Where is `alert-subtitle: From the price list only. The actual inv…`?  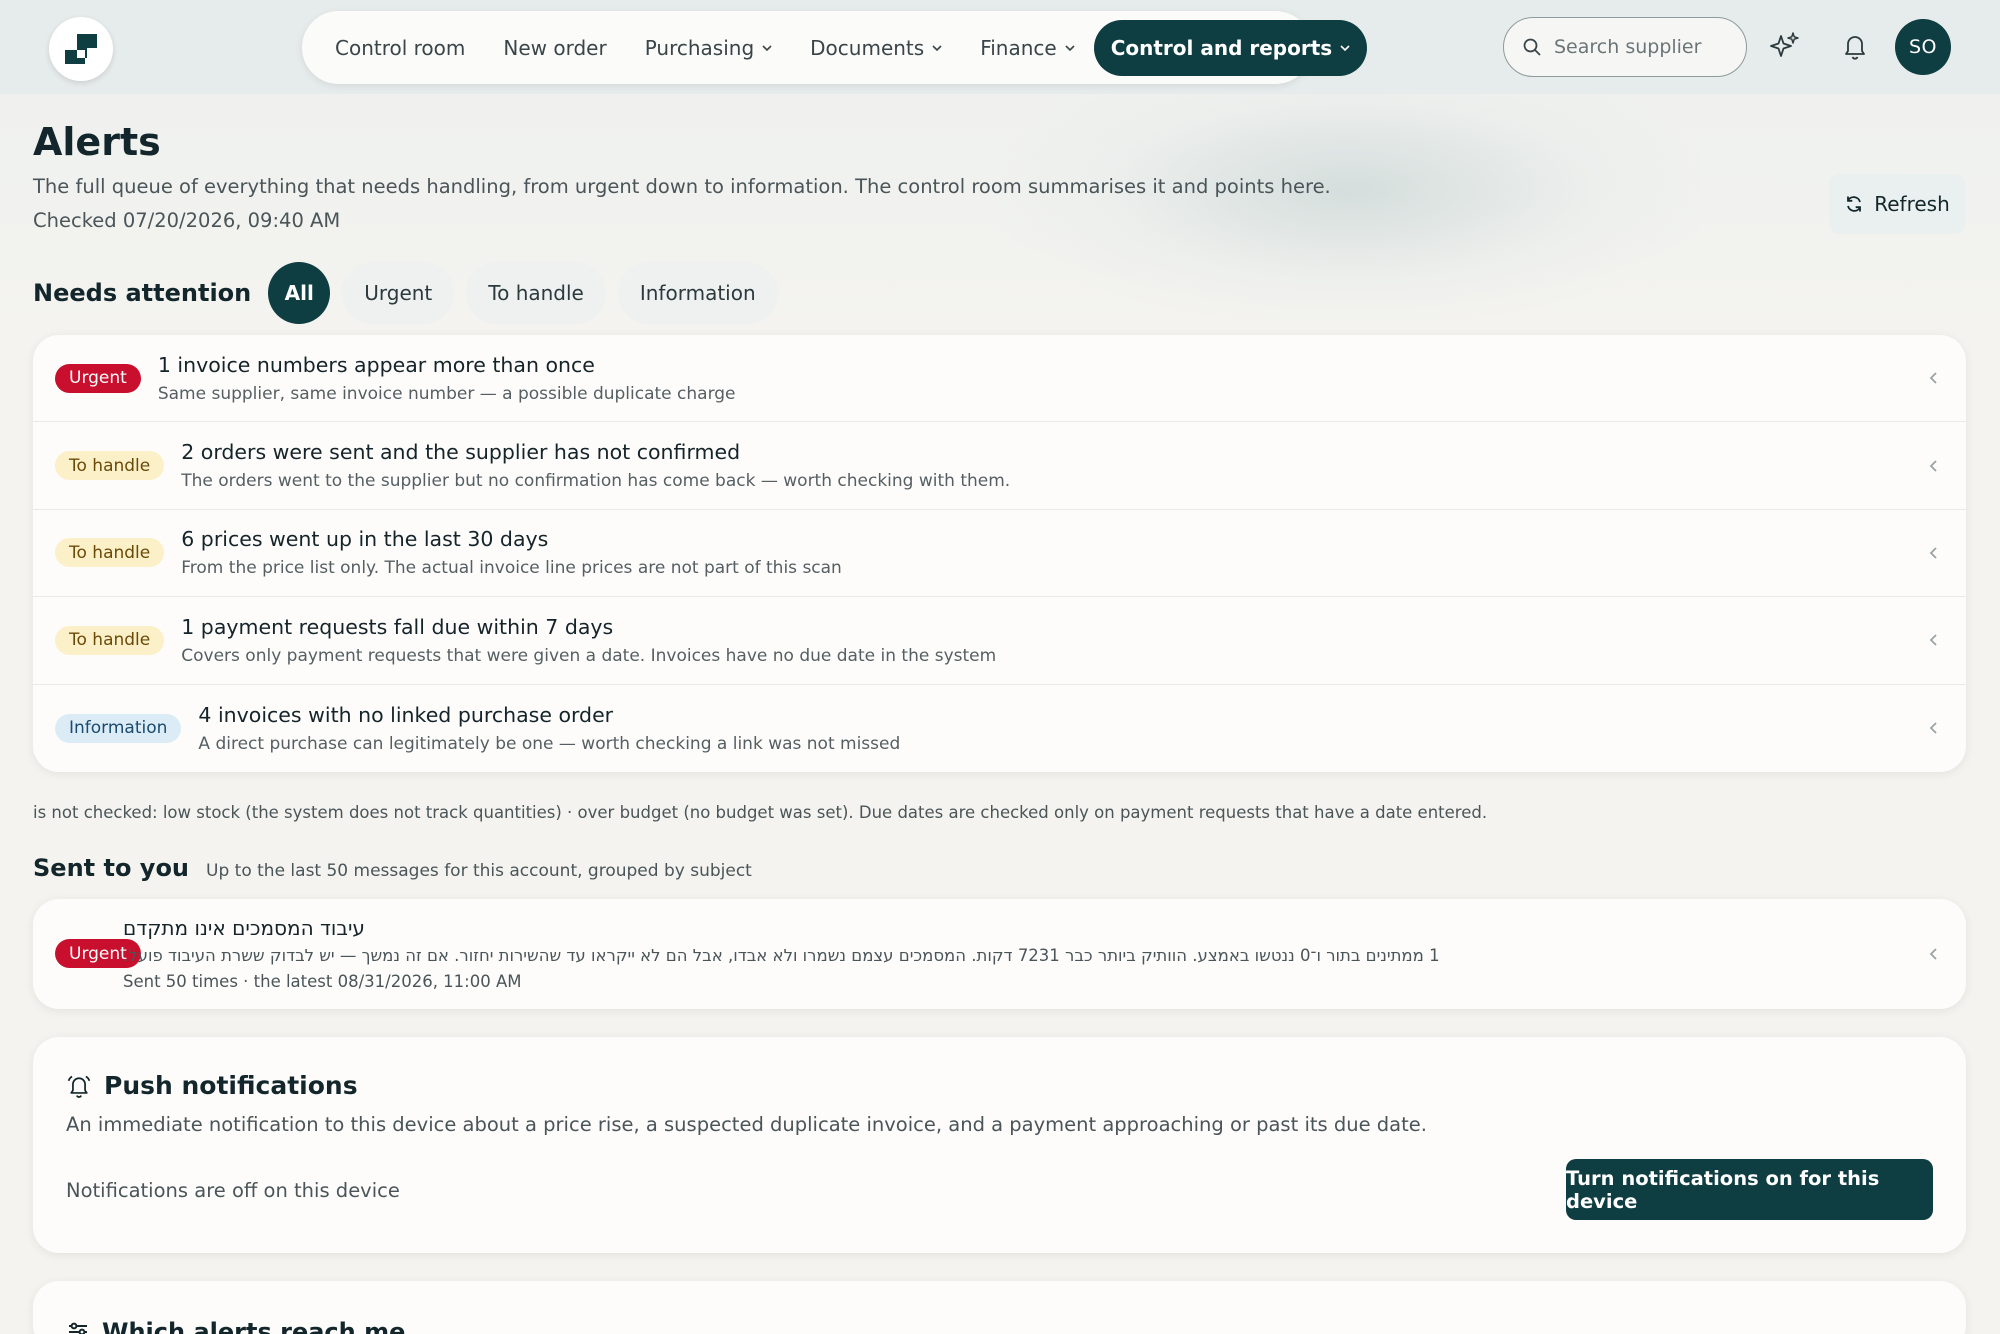
alert-subtitle: From the price list only. The actual inv… is located at coordinates (511, 568).